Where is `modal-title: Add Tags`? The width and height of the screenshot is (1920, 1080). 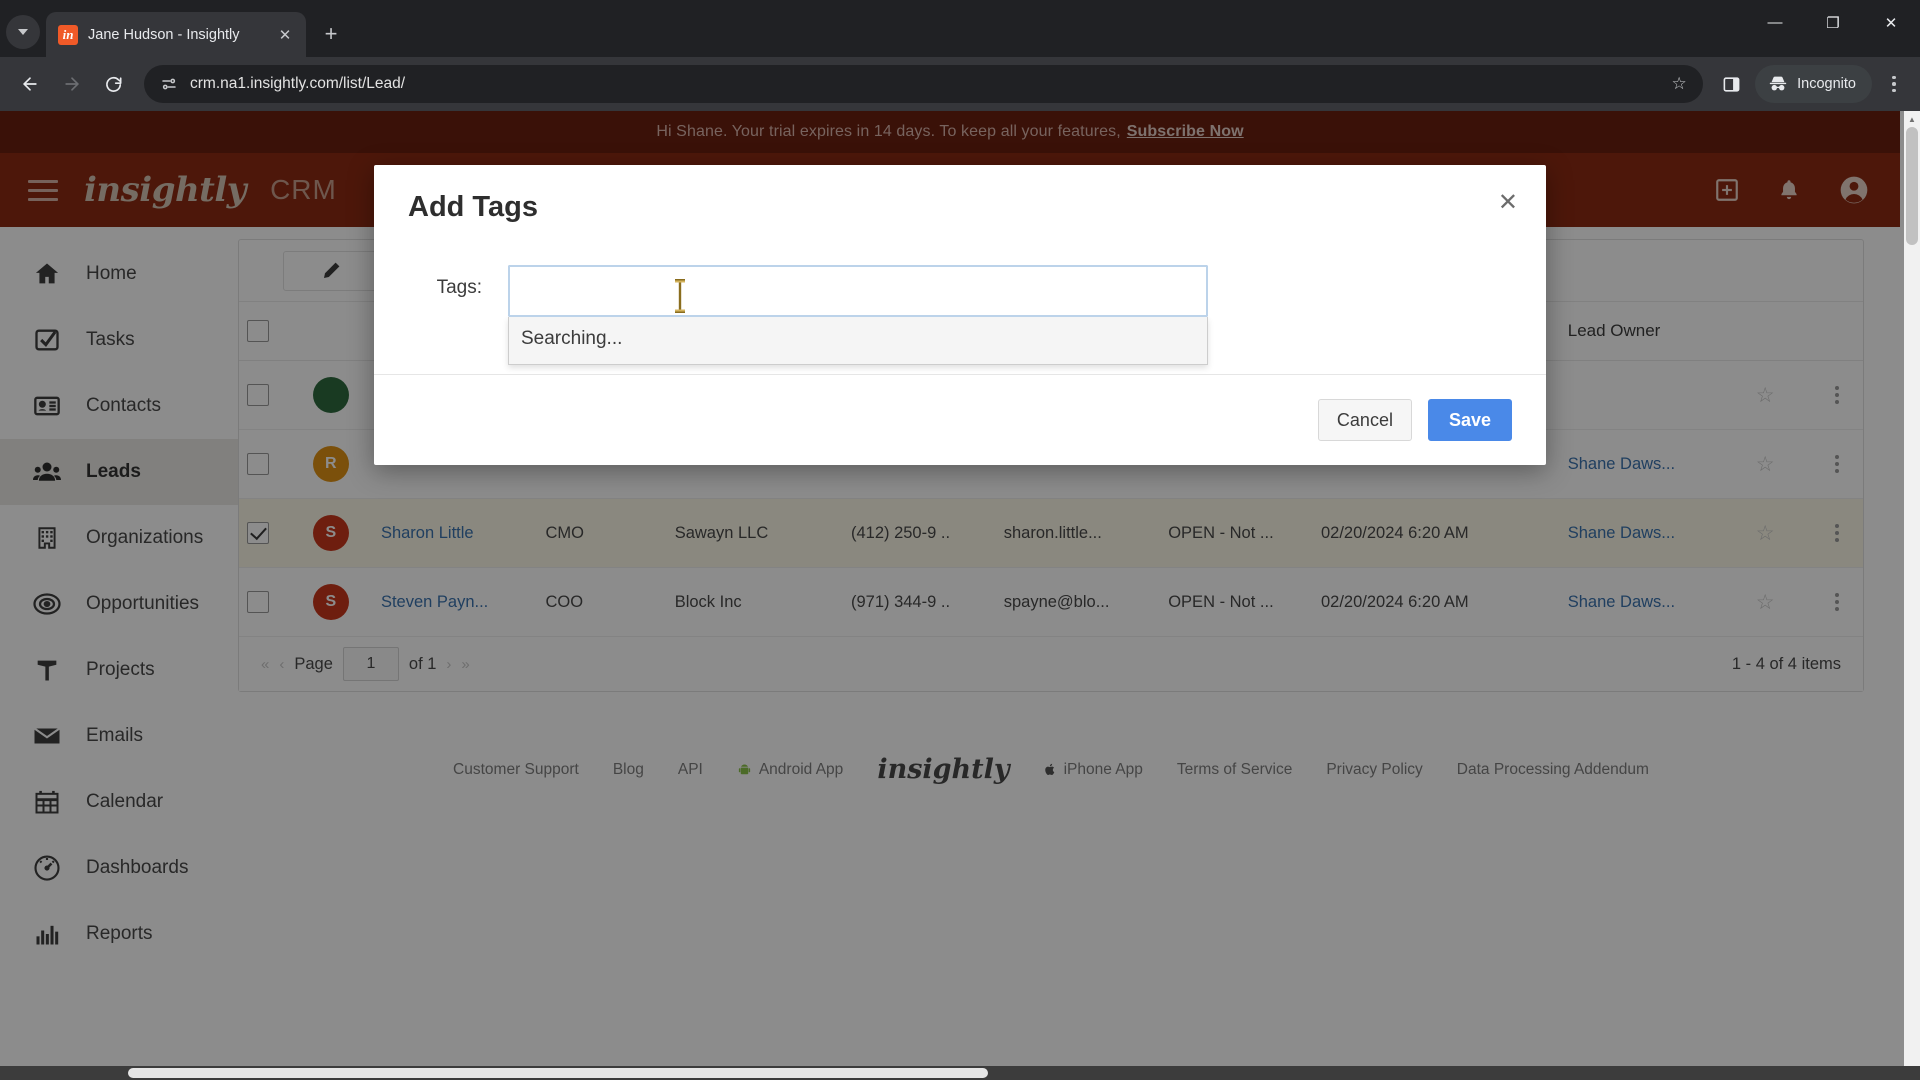
modal-title: Add Tags is located at coordinates (473, 207).